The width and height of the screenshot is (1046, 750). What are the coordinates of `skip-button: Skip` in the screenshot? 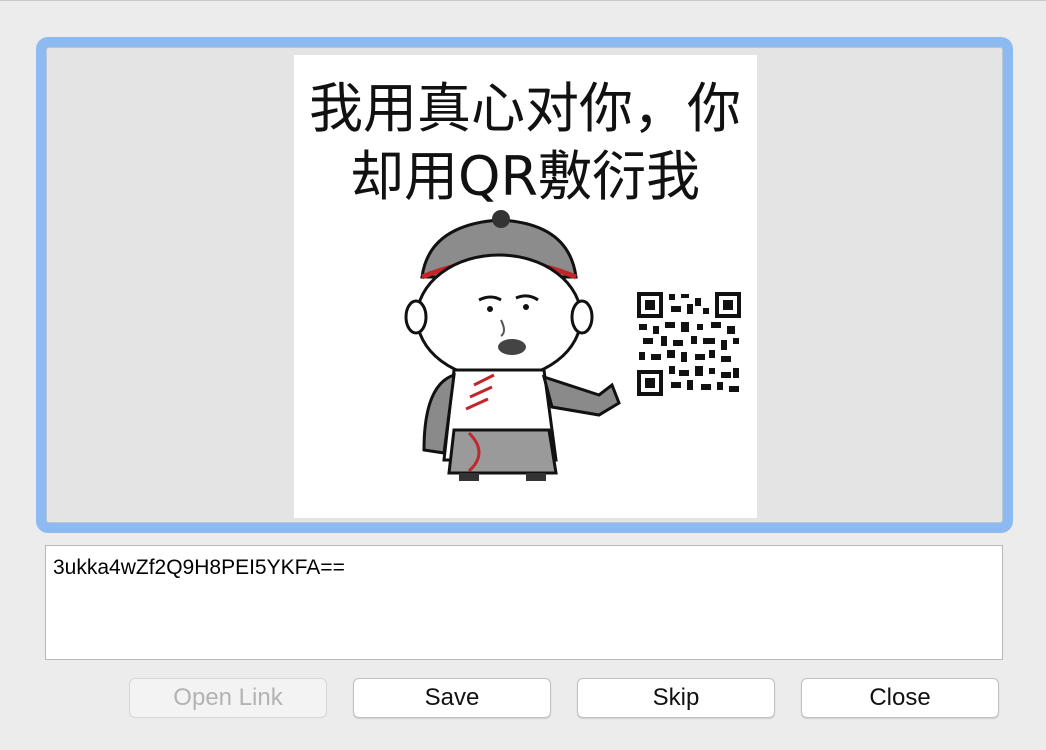 It's located at (676, 698).